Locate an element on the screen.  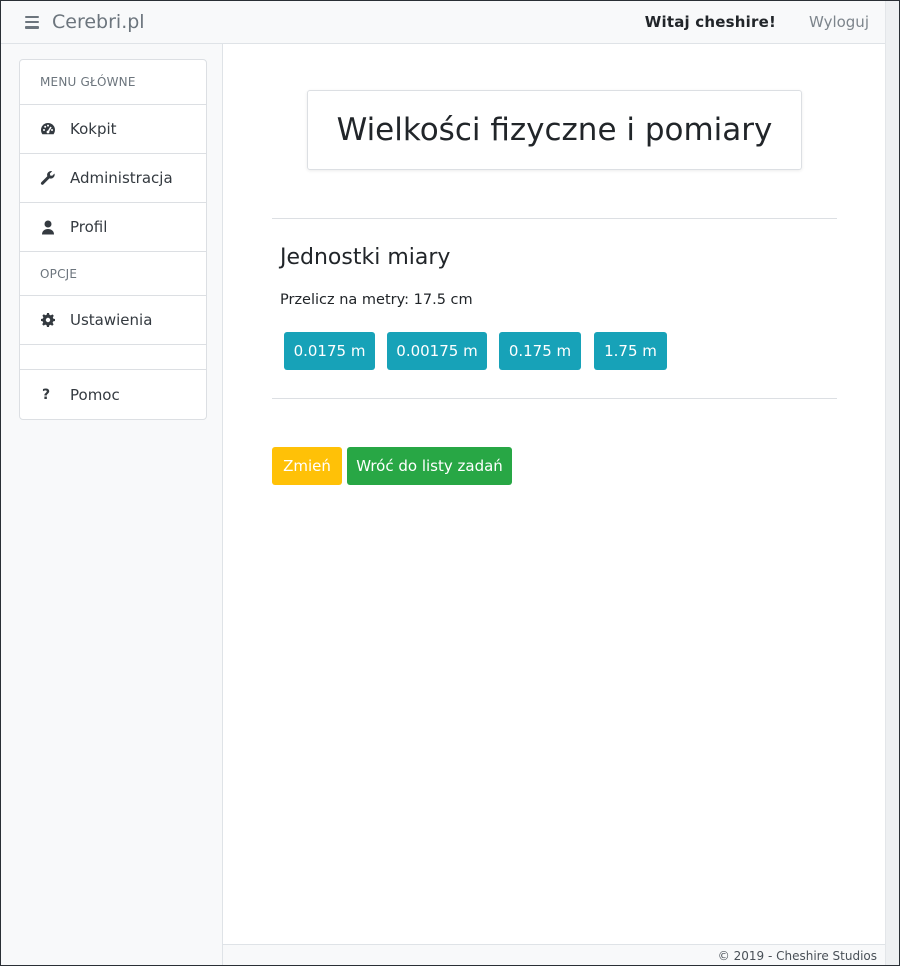
footer: © 2019 - Cheshire Studios is located at coordinates (554, 954).